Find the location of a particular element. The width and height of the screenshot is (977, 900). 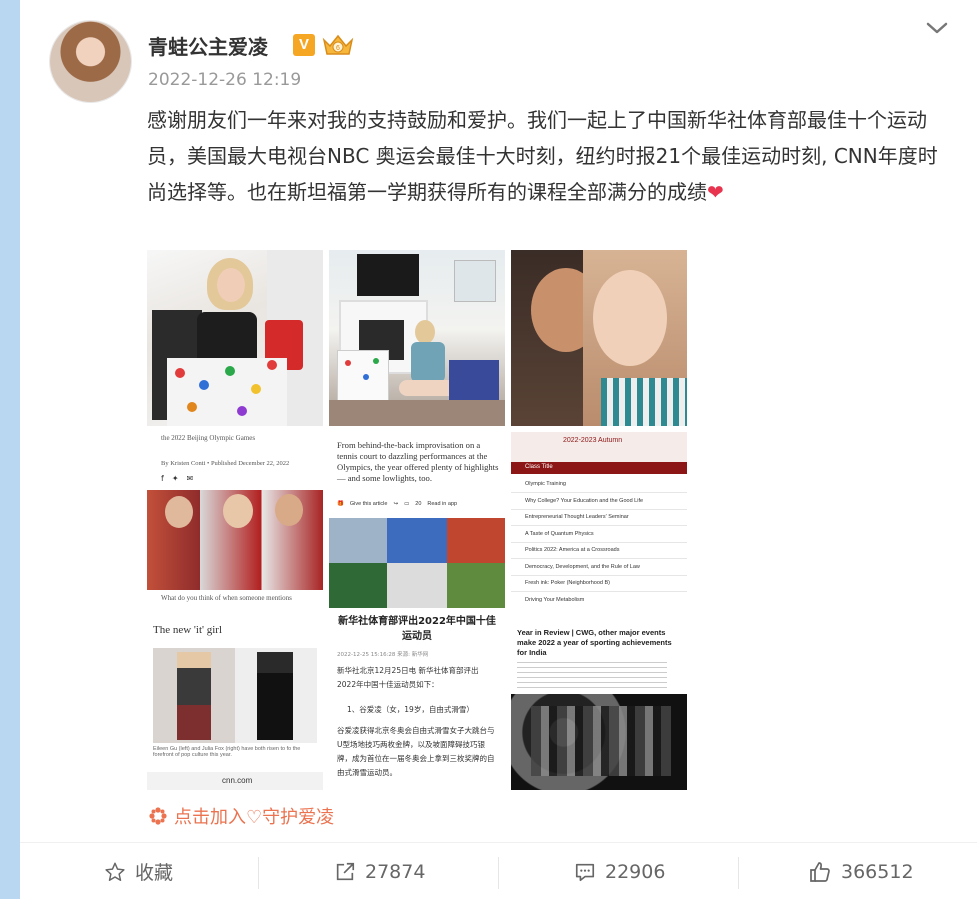

share-icon: ↪ is located at coordinates (395, 504).